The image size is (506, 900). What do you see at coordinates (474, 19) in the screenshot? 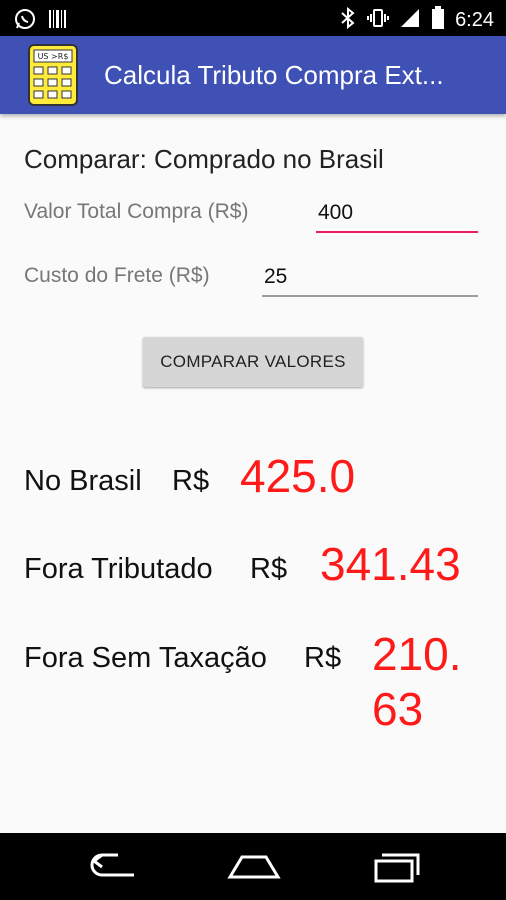
I see `clock: 6:24` at bounding box center [474, 19].